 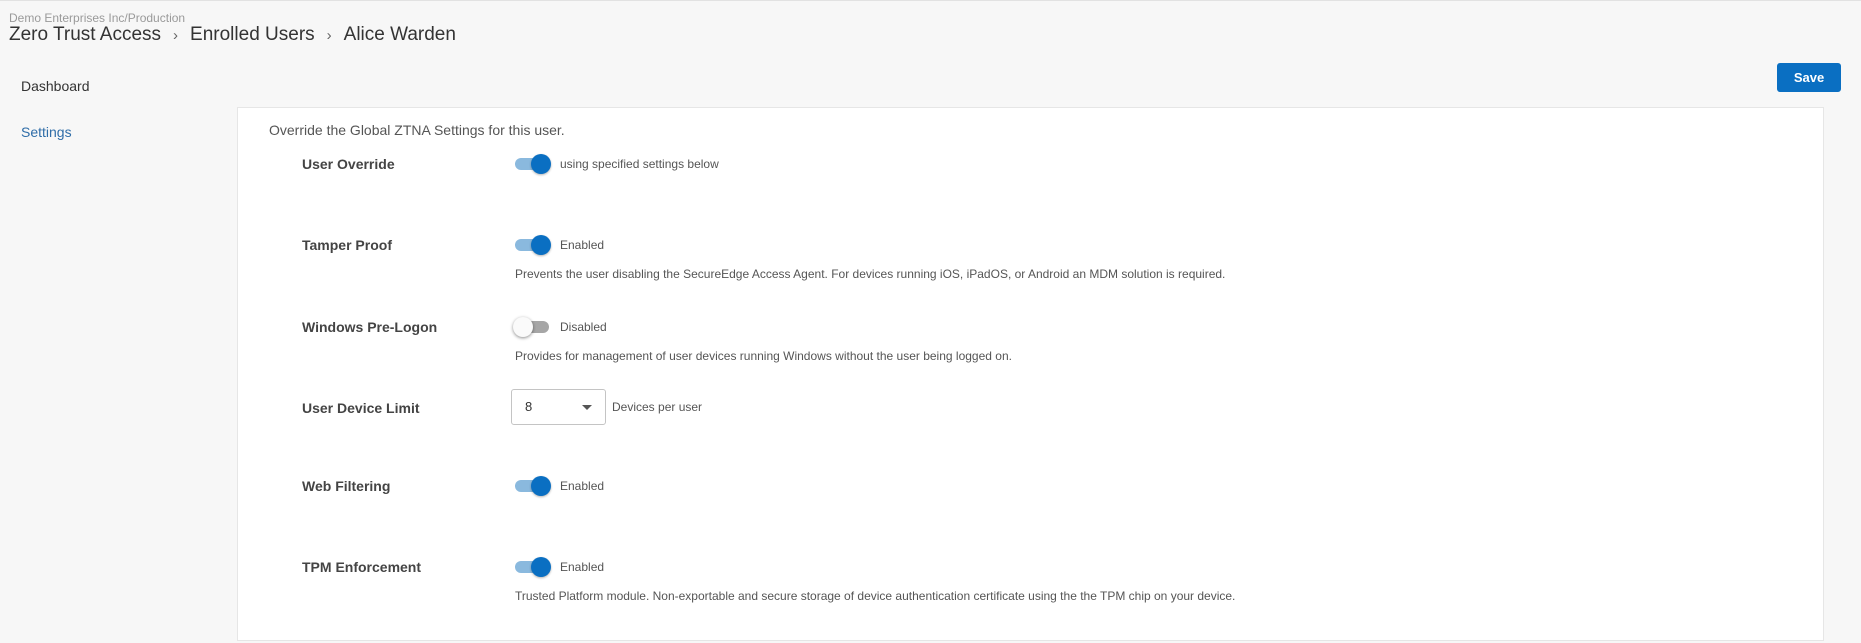 What do you see at coordinates (85, 35) in the screenshot?
I see `breadcrumb-zero-trust-access: Zero Trust Access` at bounding box center [85, 35].